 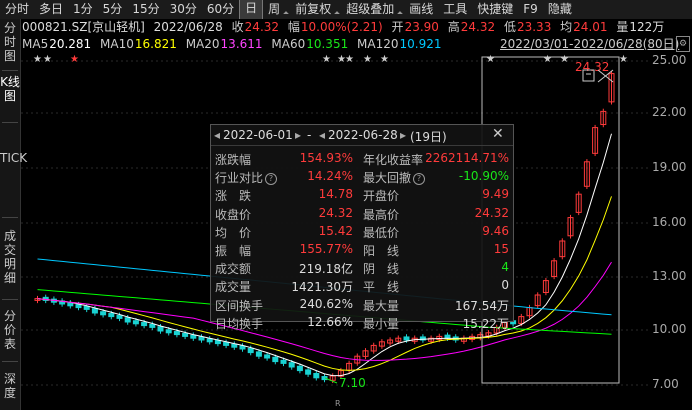 I want to click on close-icon: ✕, so click(x=498, y=134).